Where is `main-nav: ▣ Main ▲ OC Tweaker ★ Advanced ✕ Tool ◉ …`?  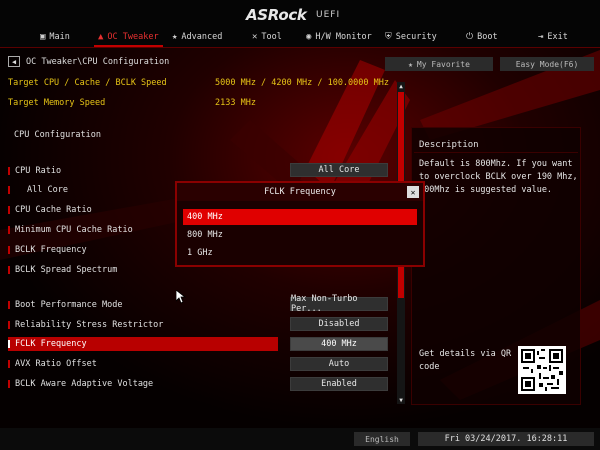
main-nav: ▣ Main ▲ OC Tweaker ★ Advanced ✕ Tool ◉ … is located at coordinates (300, 37).